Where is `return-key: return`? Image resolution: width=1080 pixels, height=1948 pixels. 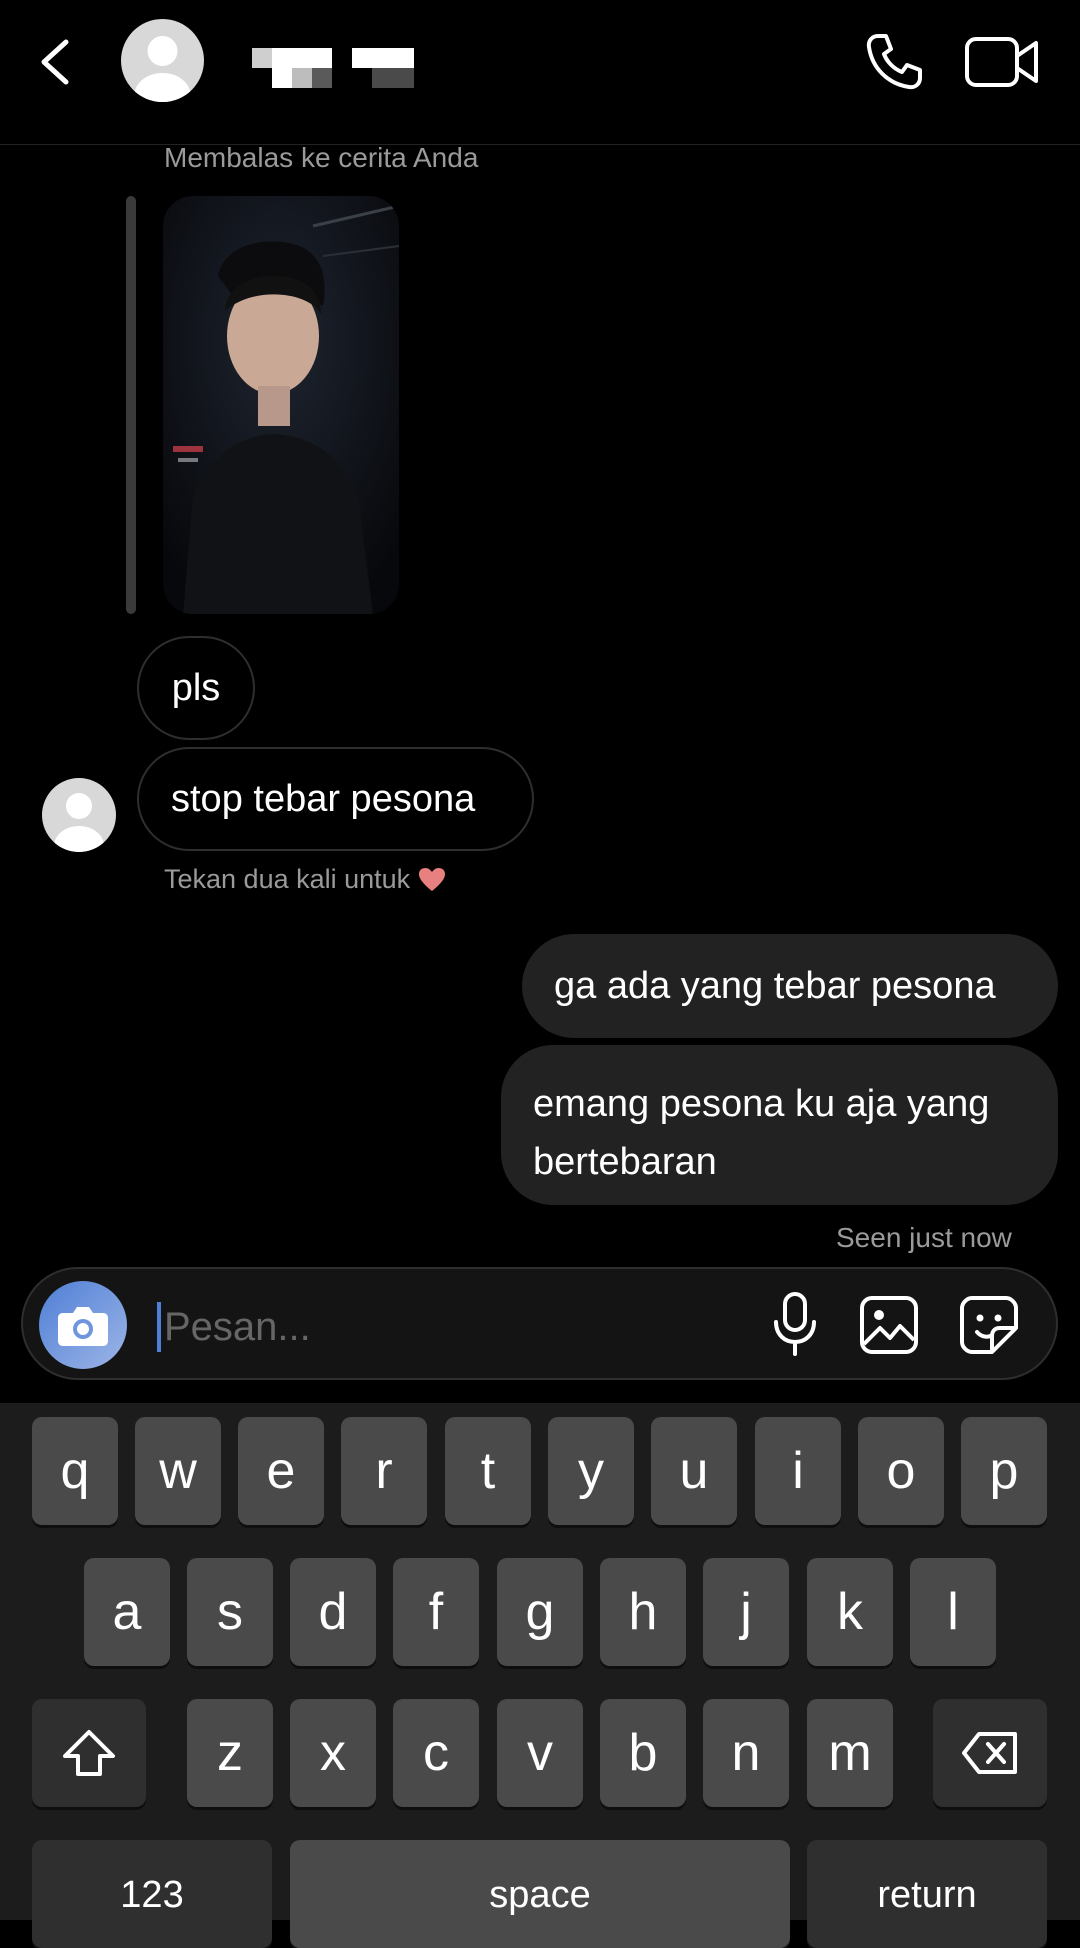
return-key: return is located at coordinates (927, 1894).